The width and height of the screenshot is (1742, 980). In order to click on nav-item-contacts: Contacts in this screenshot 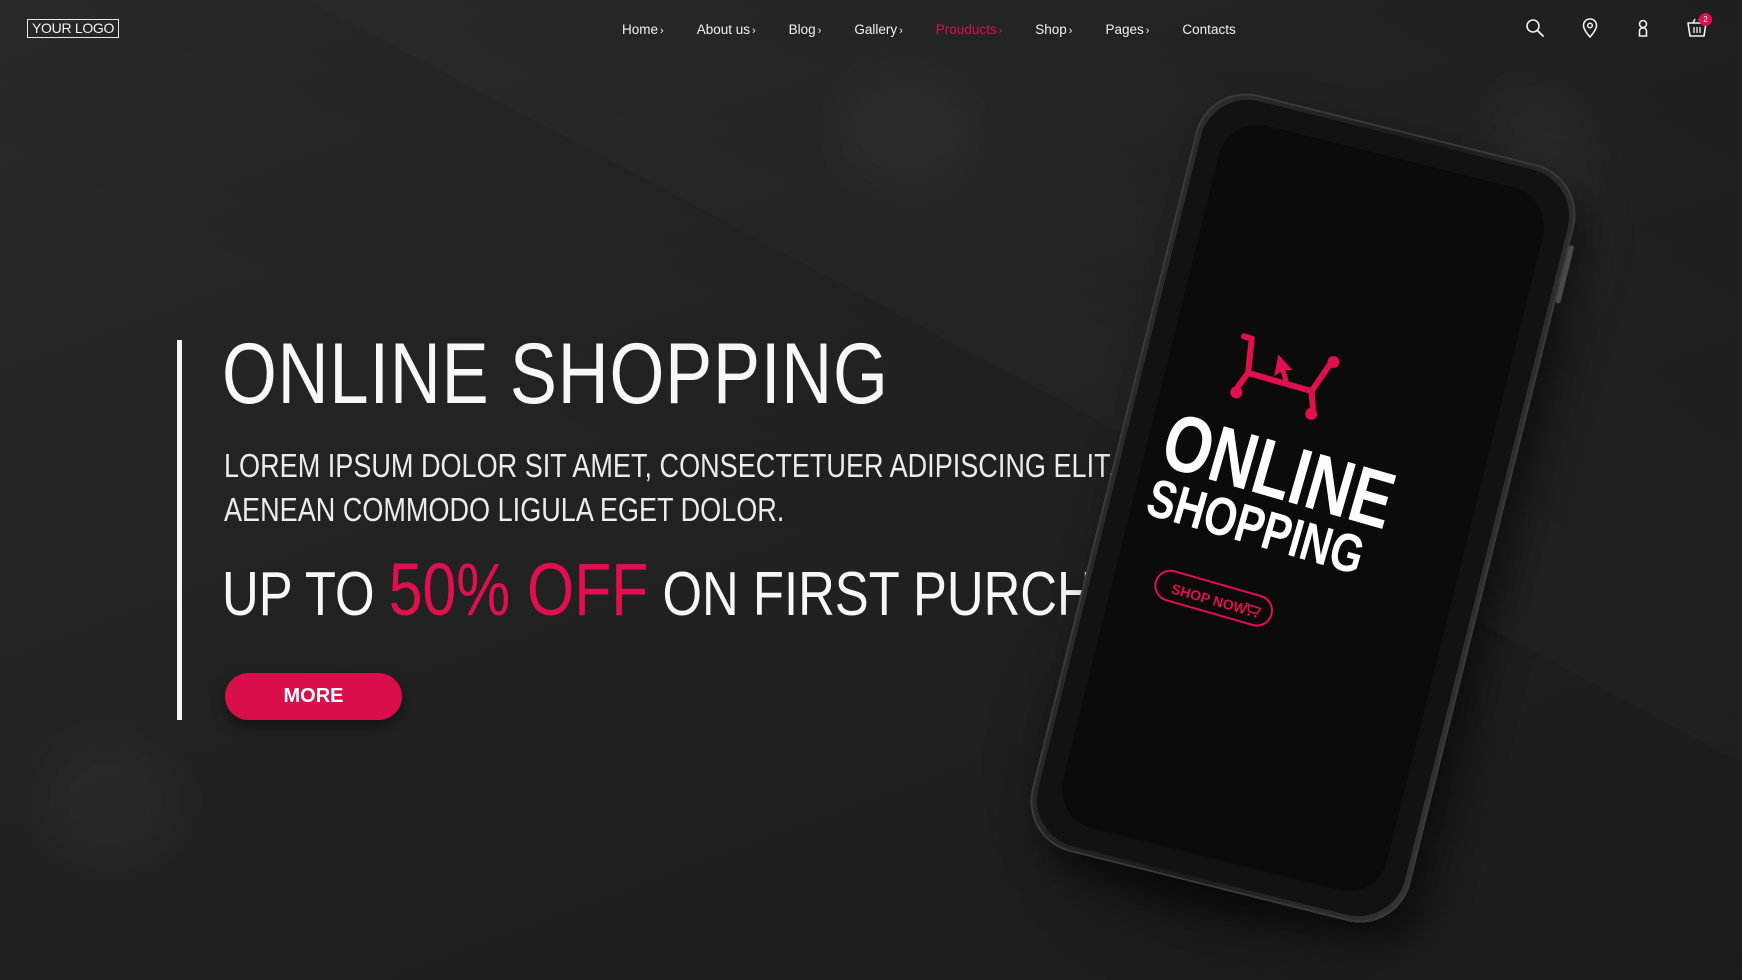, I will do `click(1208, 29)`.